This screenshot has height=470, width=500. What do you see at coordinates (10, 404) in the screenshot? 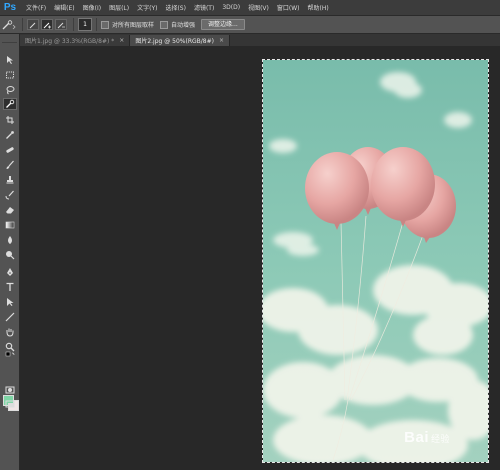
I see `screen-mode-icon` at bounding box center [10, 404].